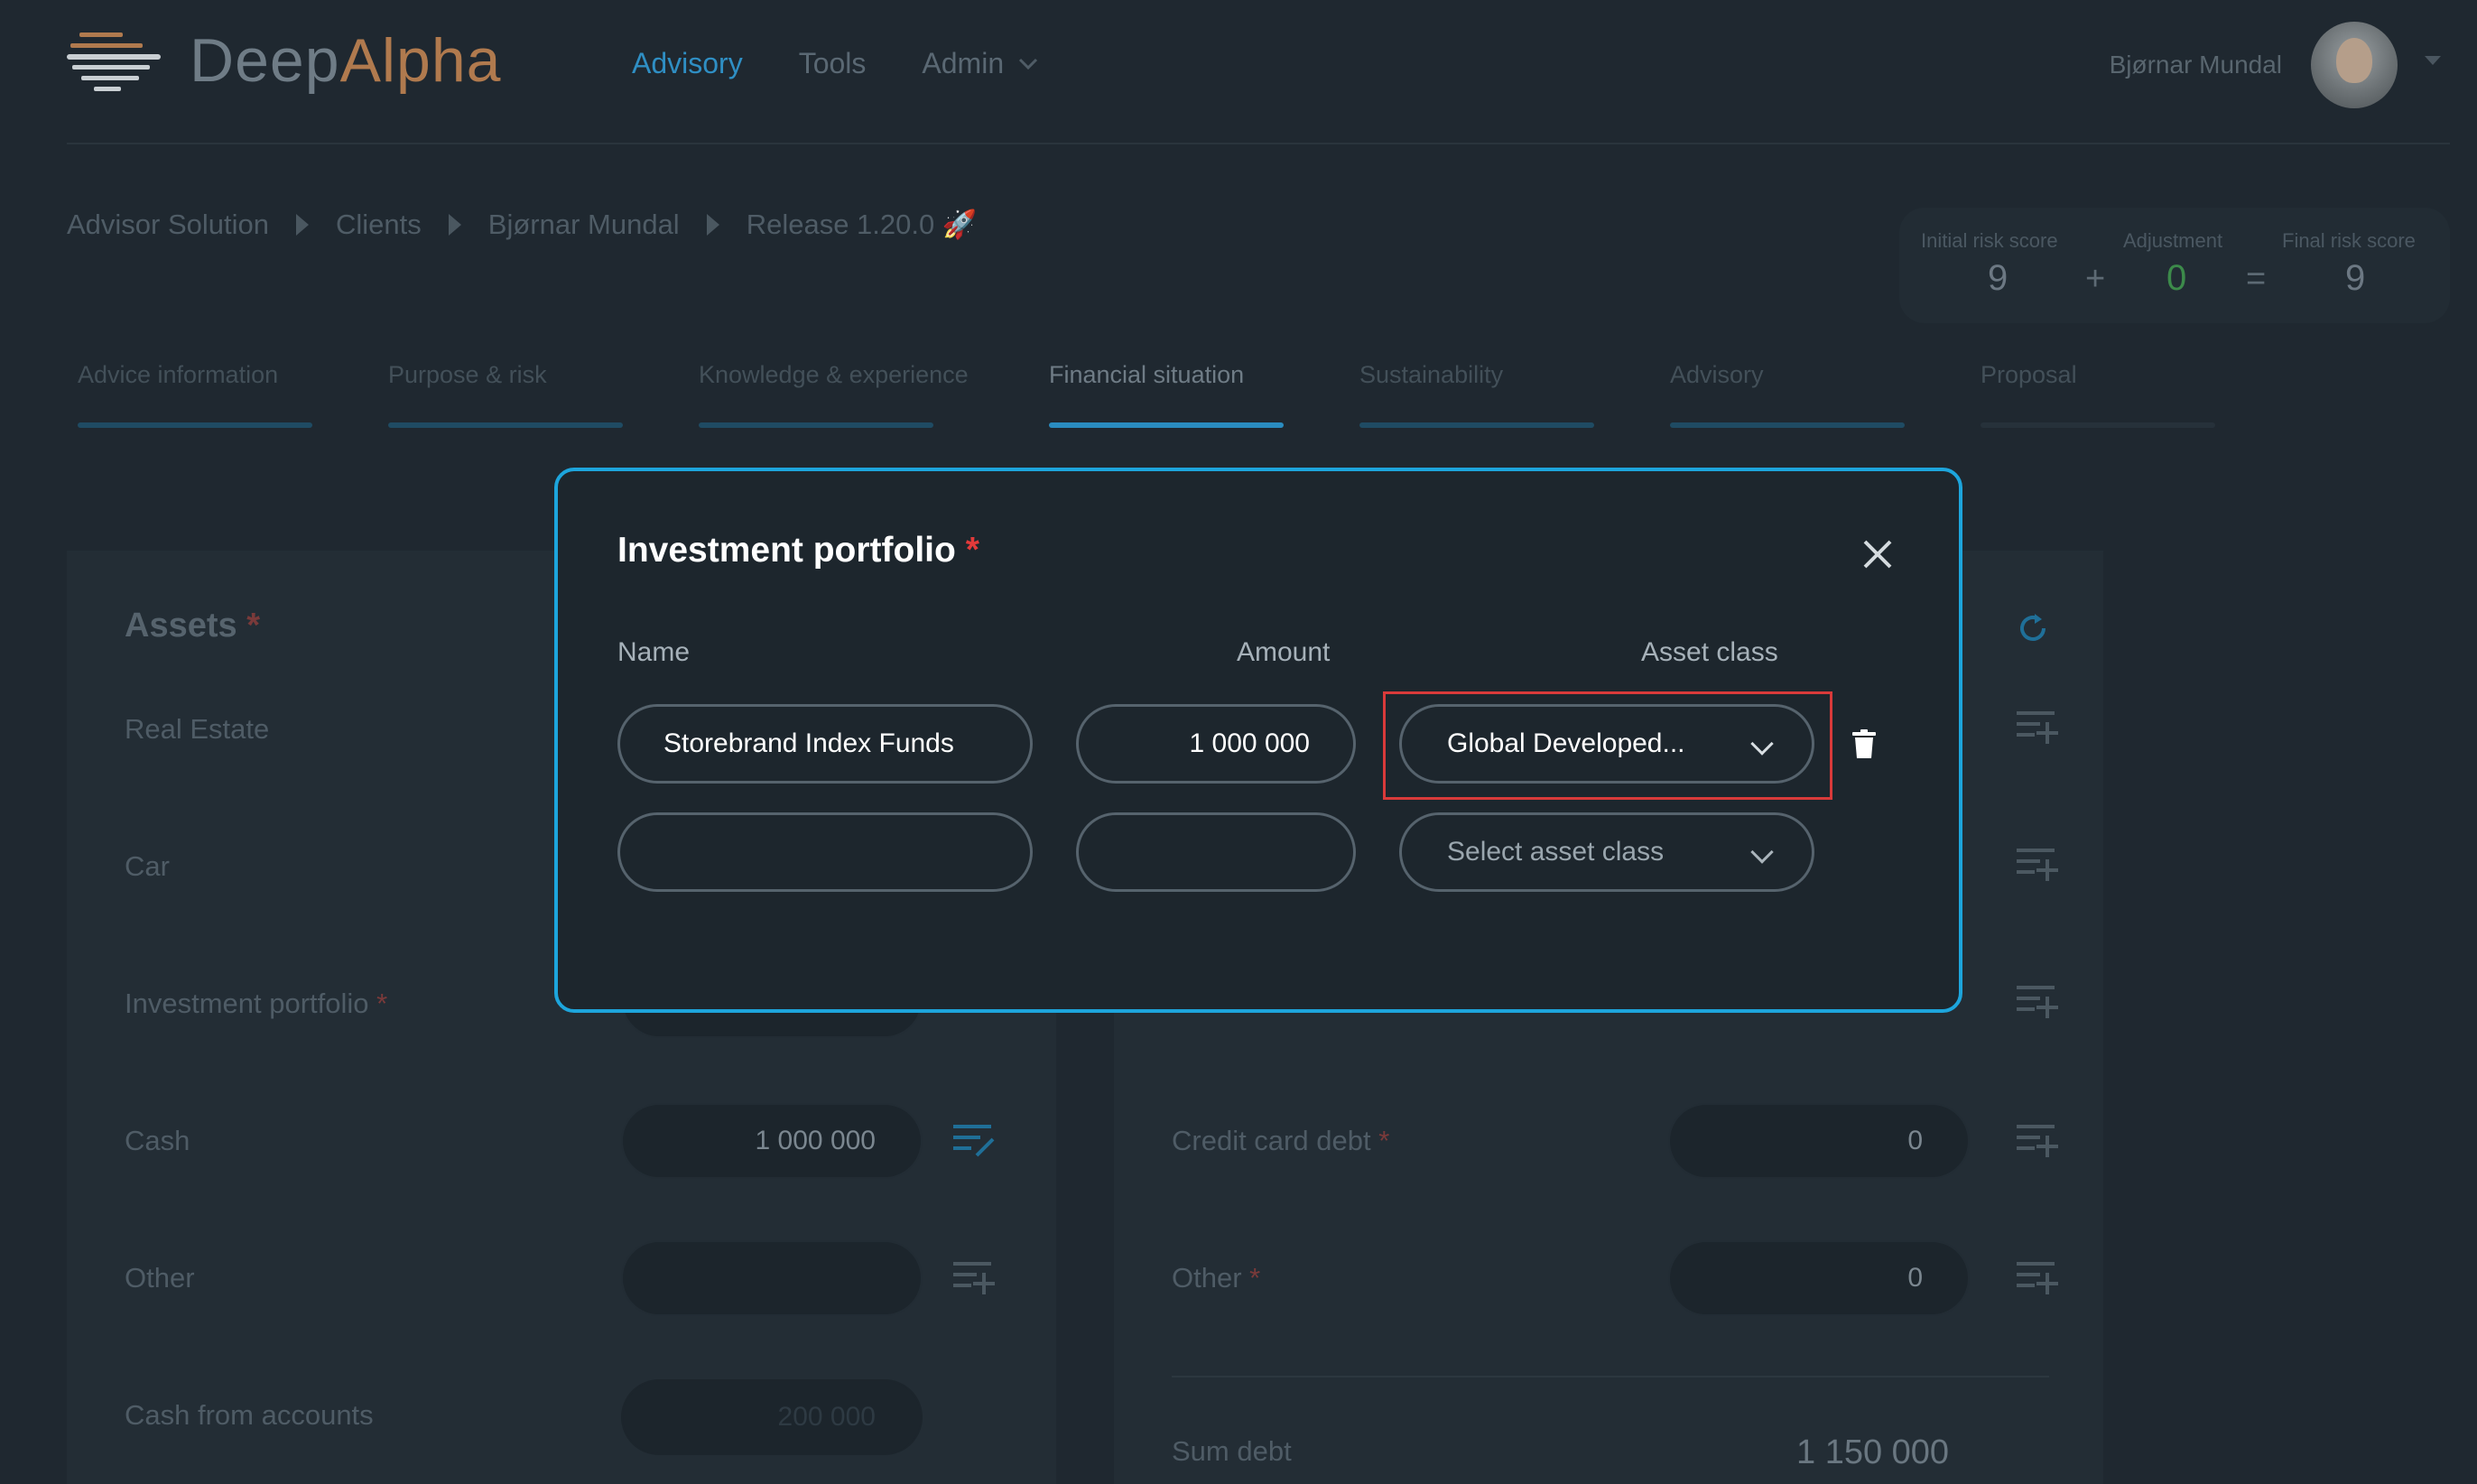 This screenshot has height=1484, width=2477. Describe the element at coordinates (1232, 1451) in the screenshot. I see `sum-debt-label: Sum debt` at that location.